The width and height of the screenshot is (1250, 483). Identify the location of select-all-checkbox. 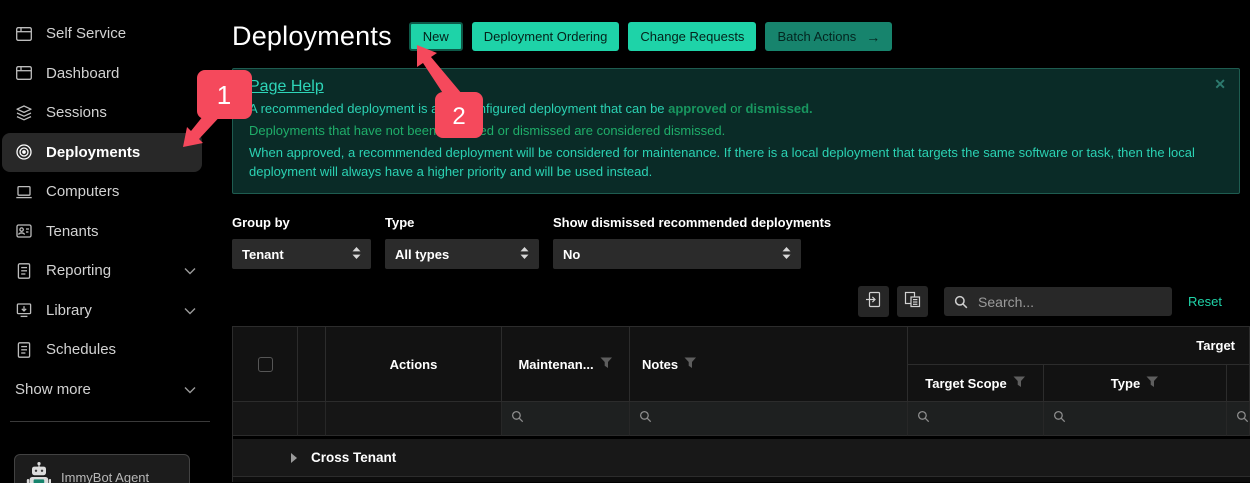
(265, 364).